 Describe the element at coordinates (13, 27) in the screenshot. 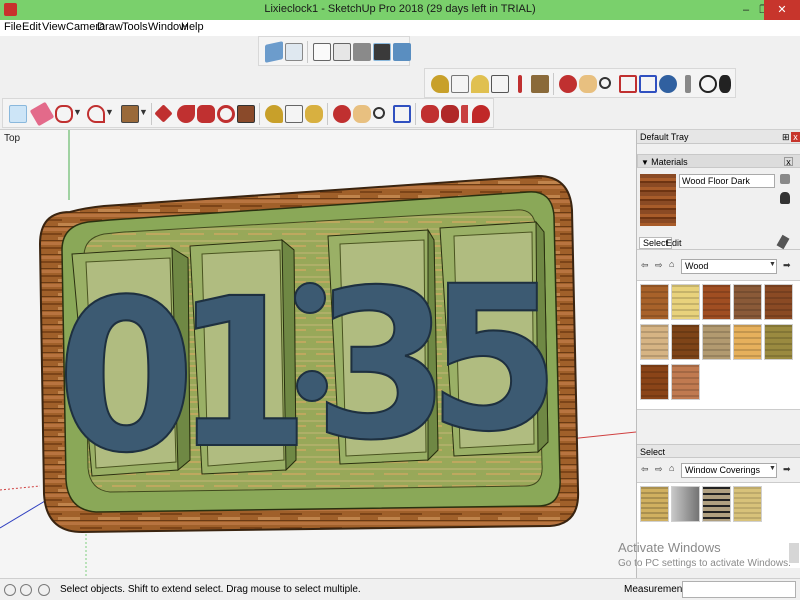

I see `menu-file: File` at that location.